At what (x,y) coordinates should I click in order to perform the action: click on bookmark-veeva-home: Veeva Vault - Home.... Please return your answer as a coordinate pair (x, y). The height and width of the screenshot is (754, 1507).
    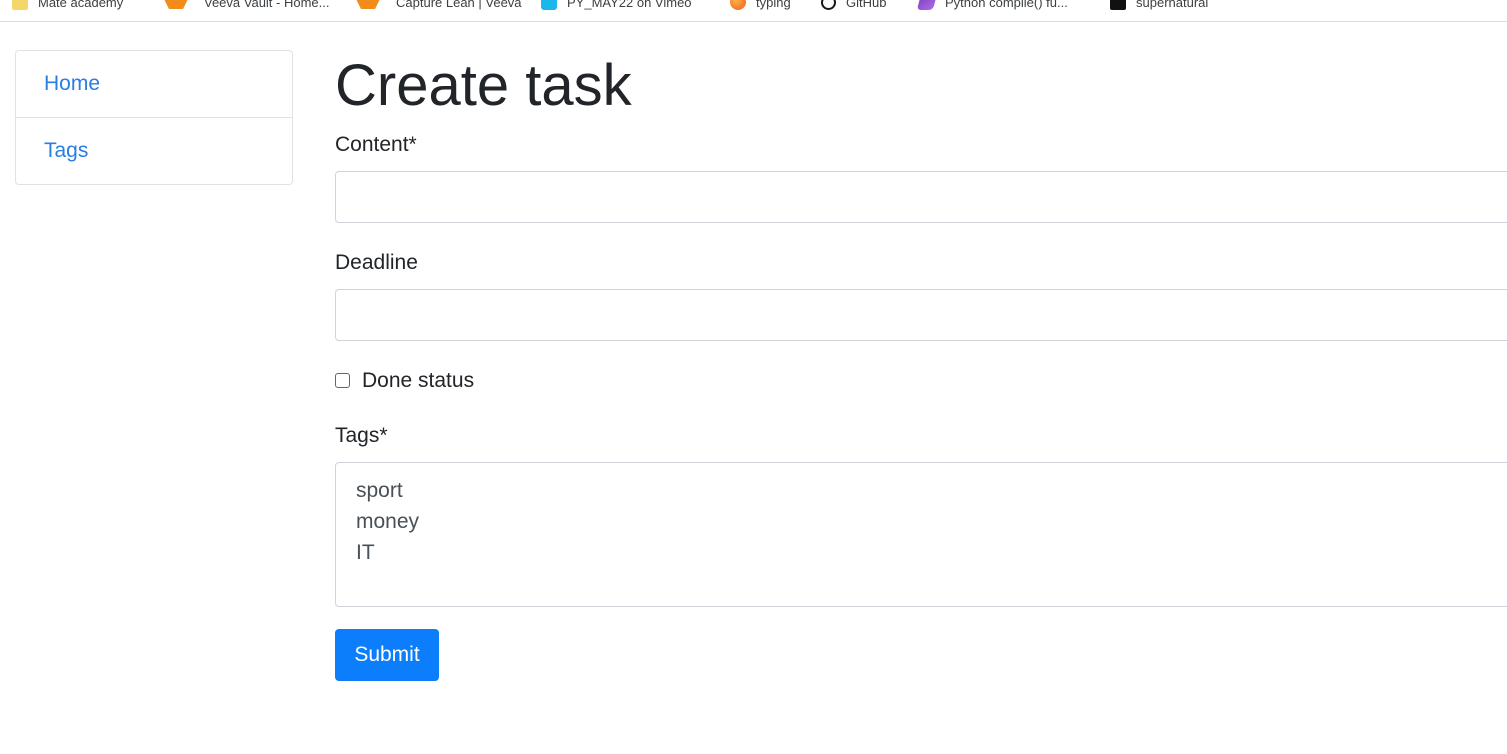
    Looking at the image, I should click on (246, 6).